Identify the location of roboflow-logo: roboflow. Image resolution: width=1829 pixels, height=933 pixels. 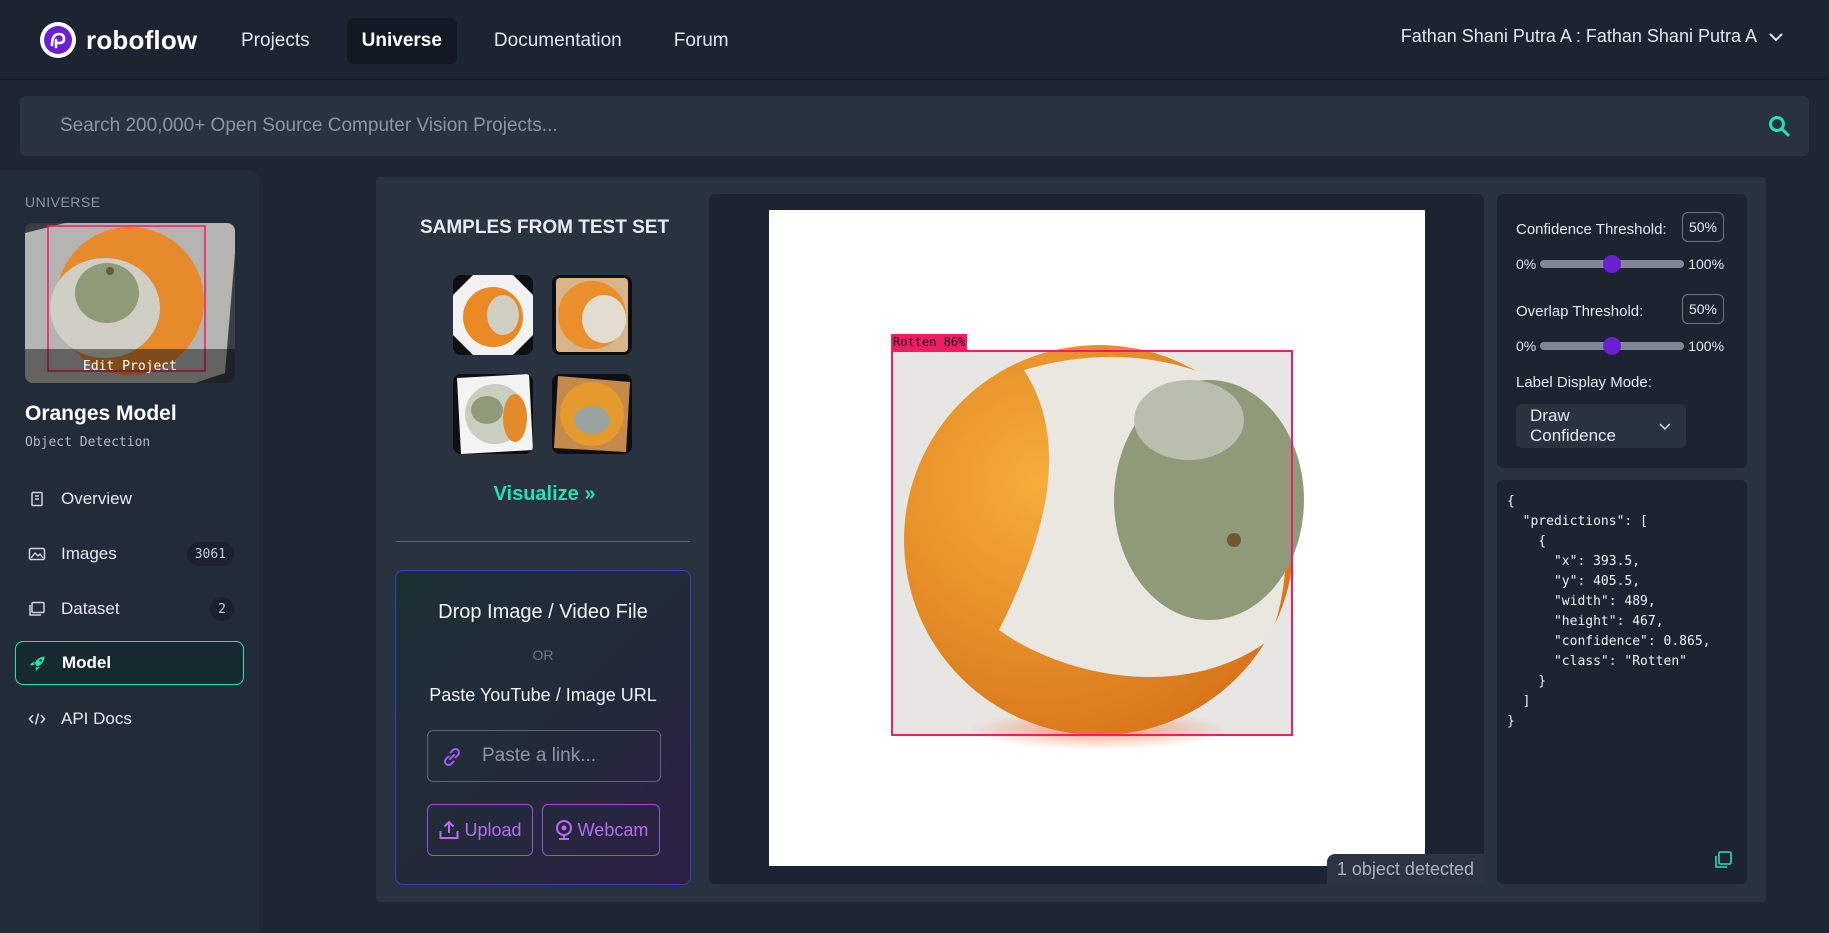
(118, 40).